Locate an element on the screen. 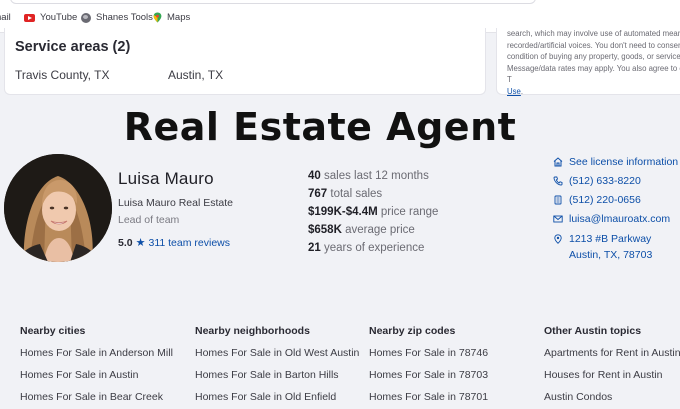  footer-link: Homes For Sale in 78703 is located at coordinates (428, 380).